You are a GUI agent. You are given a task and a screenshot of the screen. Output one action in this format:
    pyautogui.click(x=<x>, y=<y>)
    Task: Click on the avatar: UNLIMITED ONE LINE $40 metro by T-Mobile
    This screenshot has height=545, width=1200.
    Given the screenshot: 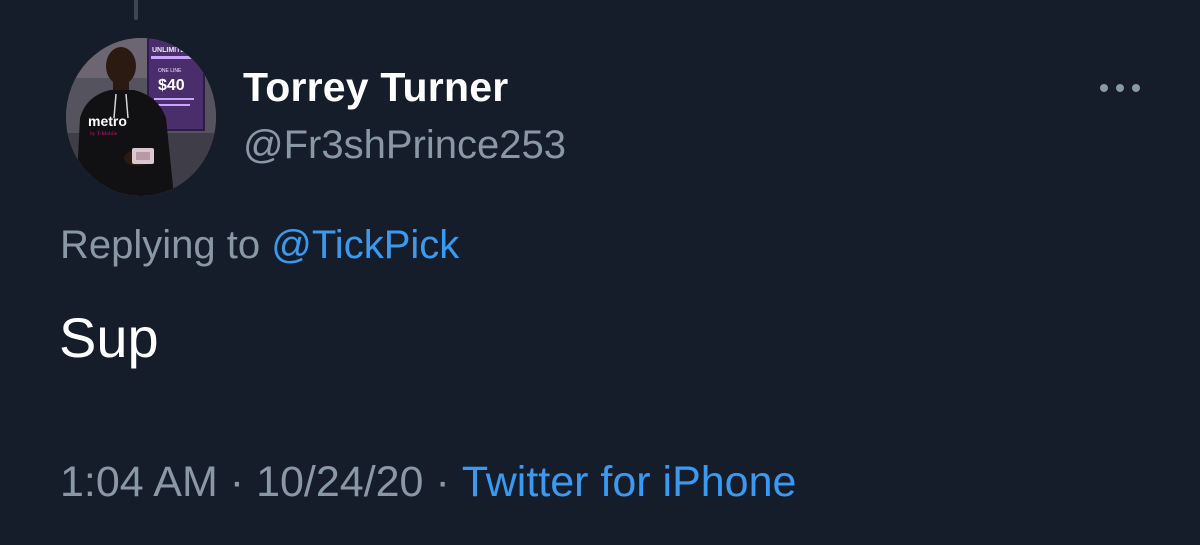 What is the action you would take?
    pyautogui.click(x=141, y=117)
    